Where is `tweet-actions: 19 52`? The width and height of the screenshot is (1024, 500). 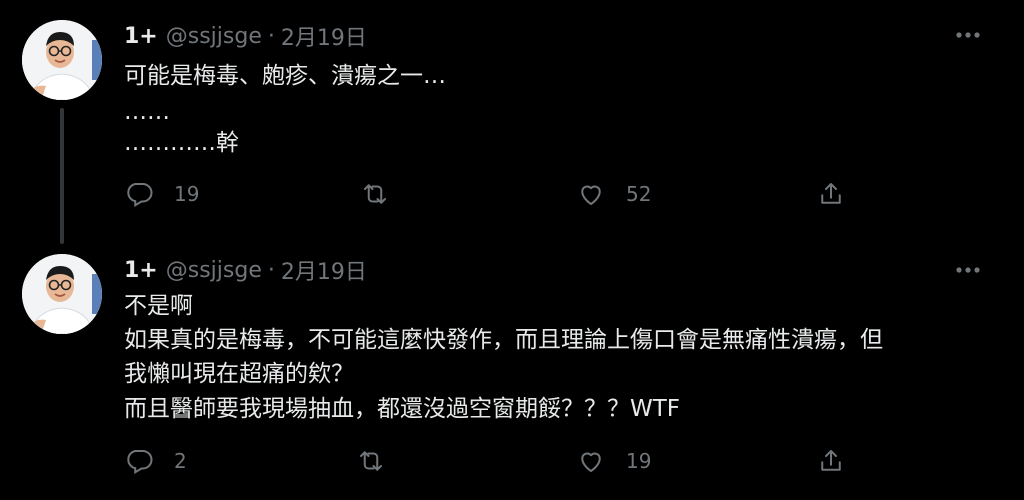
tweet-actions: 19 52 is located at coordinates (512, 197).